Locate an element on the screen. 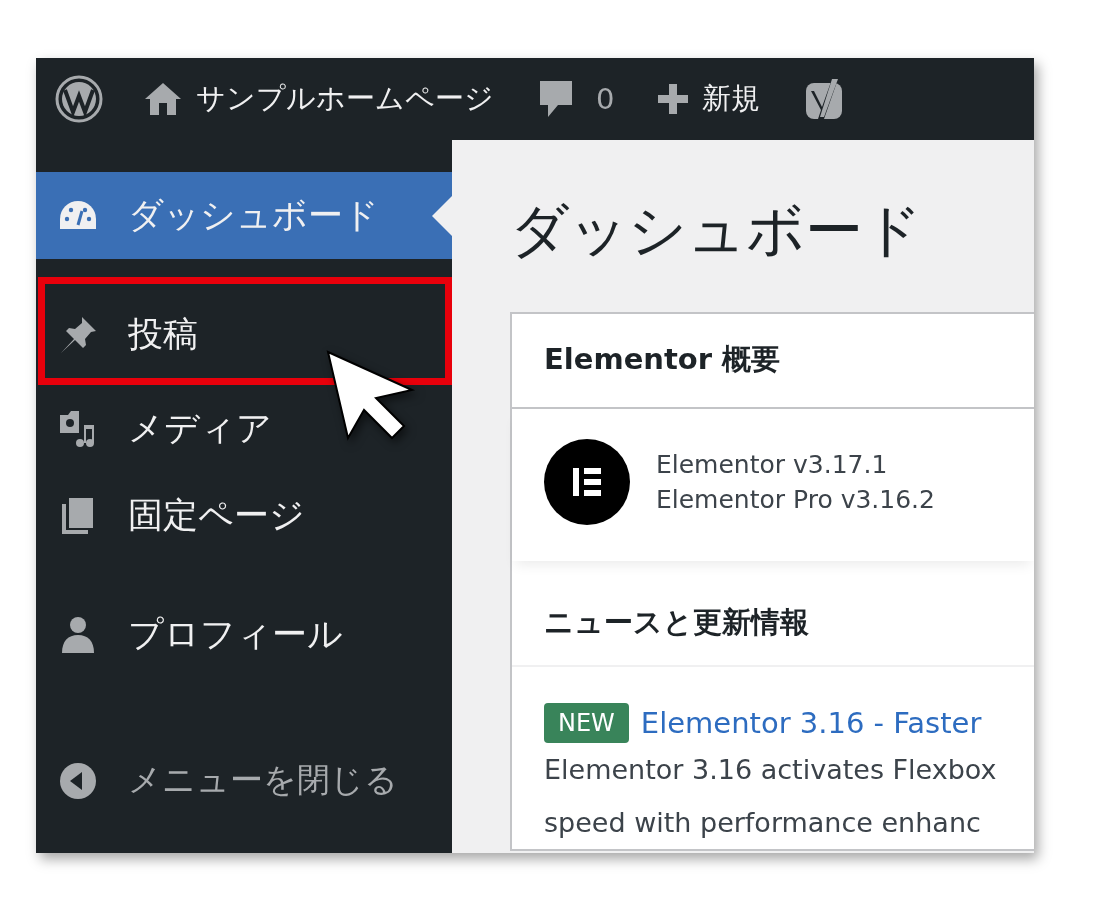 The width and height of the screenshot is (1096, 908). collapse-icon is located at coordinates (78, 780).